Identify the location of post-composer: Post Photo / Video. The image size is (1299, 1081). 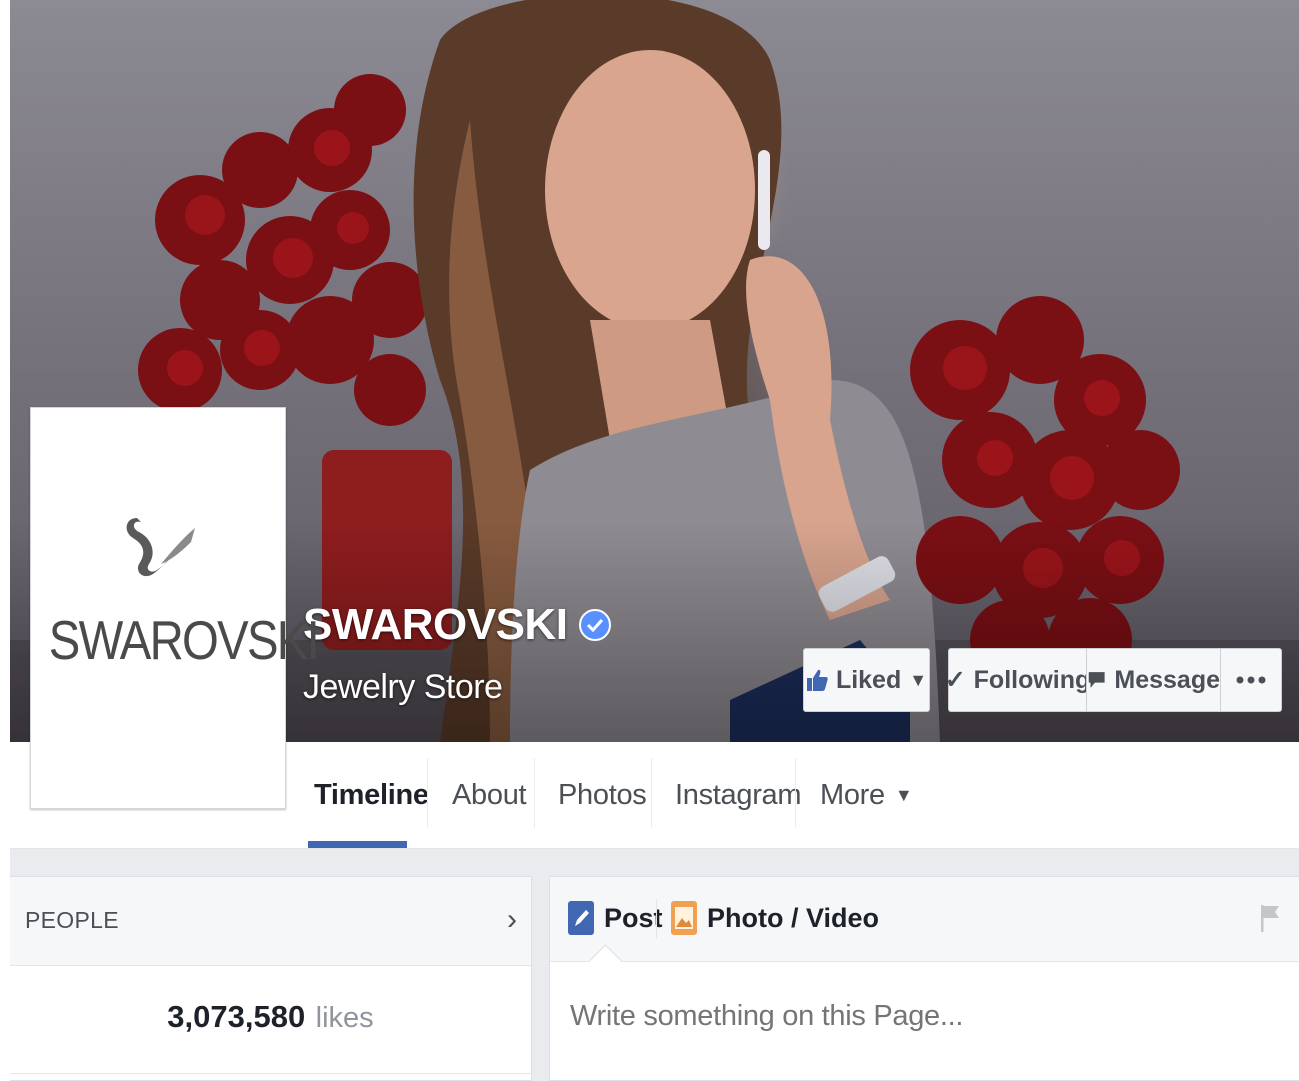
(924, 978).